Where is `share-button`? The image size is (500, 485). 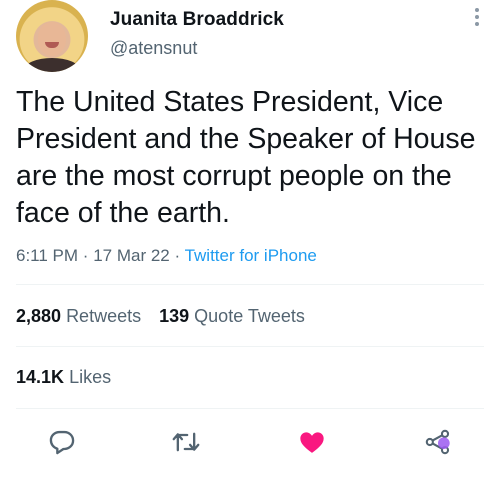
share-button is located at coordinates (438, 442).